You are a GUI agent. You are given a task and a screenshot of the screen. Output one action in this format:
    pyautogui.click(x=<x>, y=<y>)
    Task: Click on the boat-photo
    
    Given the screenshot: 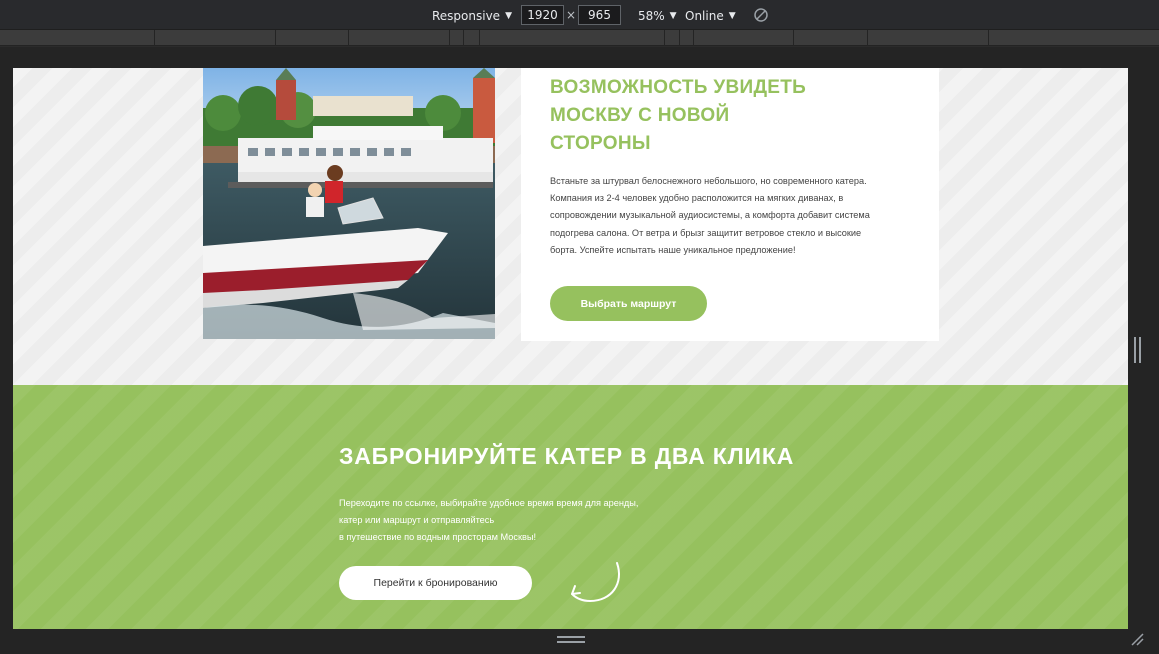 What is the action you would take?
    pyautogui.click(x=349, y=203)
    